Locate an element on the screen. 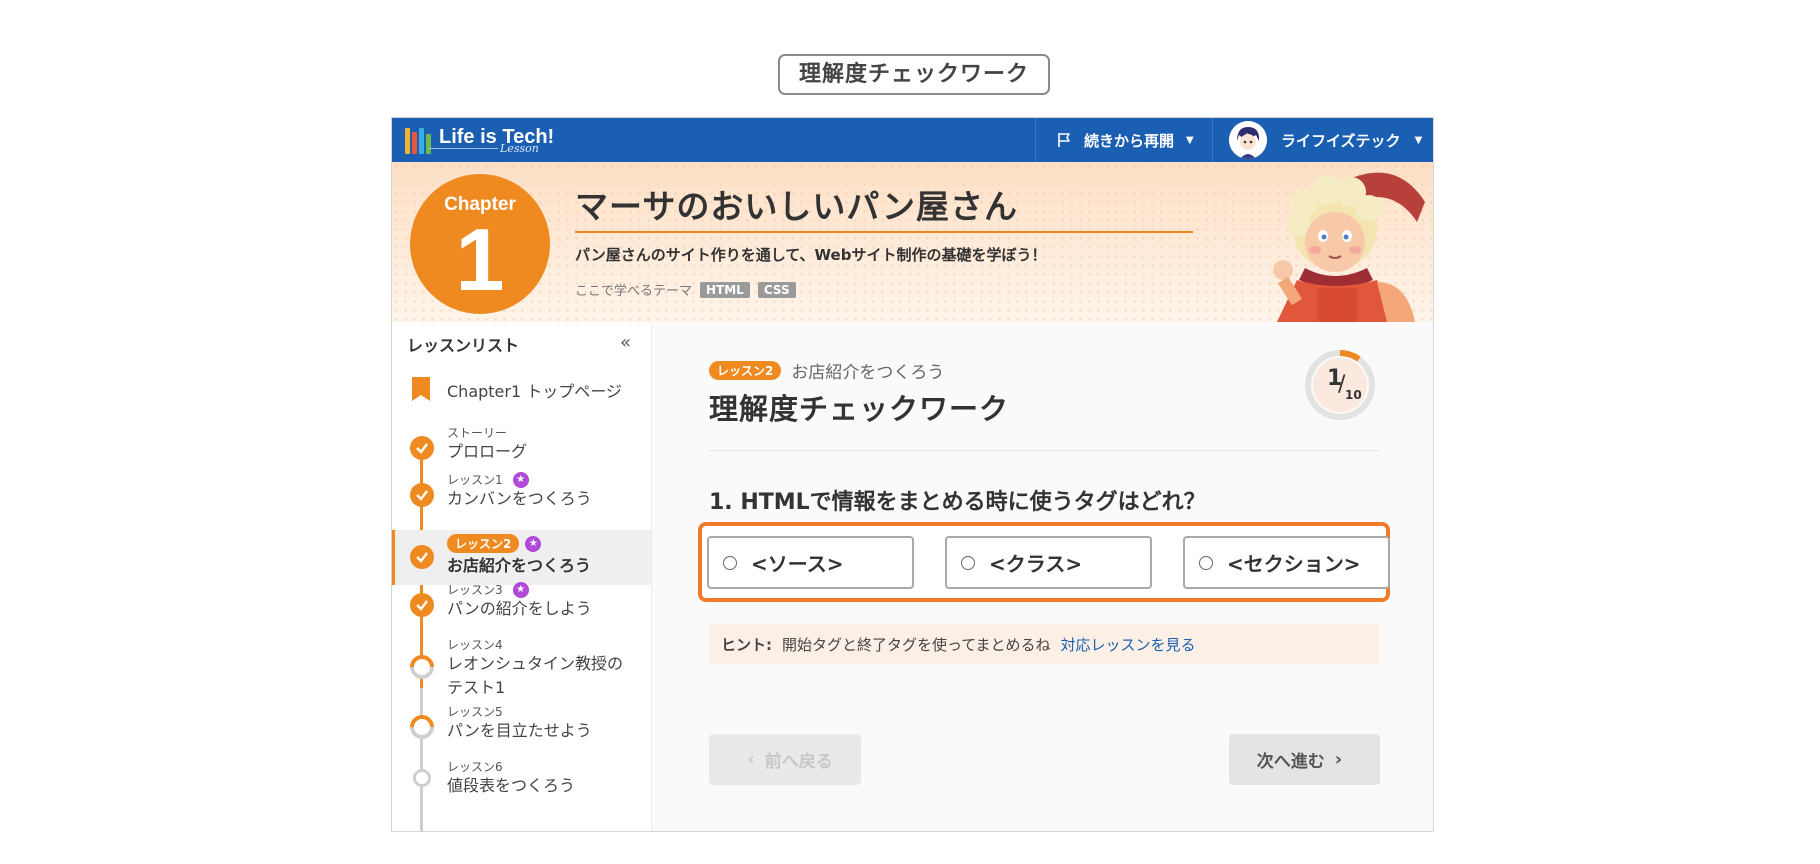  logo-mark-icon is located at coordinates (418, 140).